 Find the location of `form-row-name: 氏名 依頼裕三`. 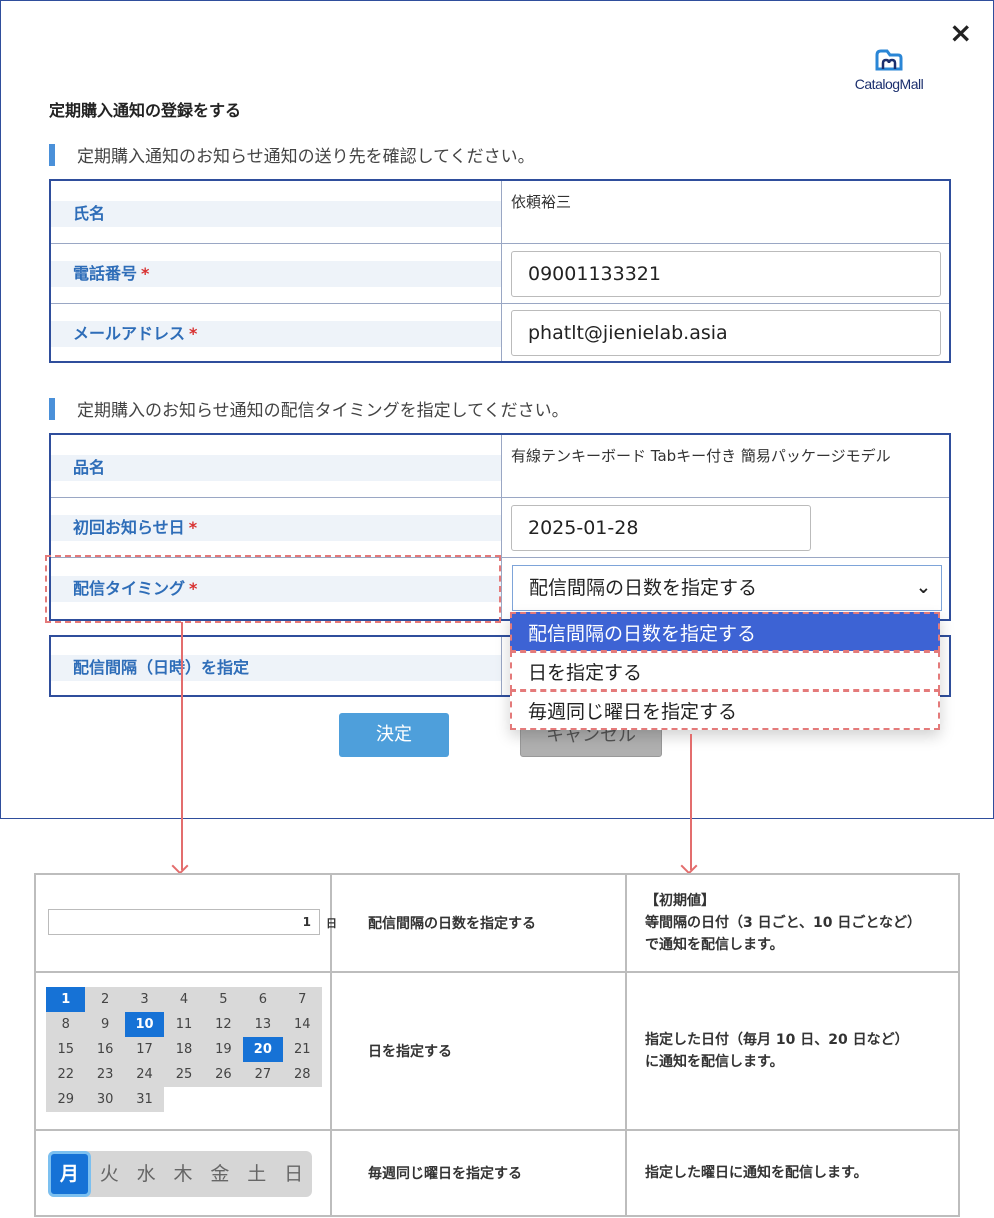

form-row-name: 氏名 依頼裕三 is located at coordinates (500, 212).